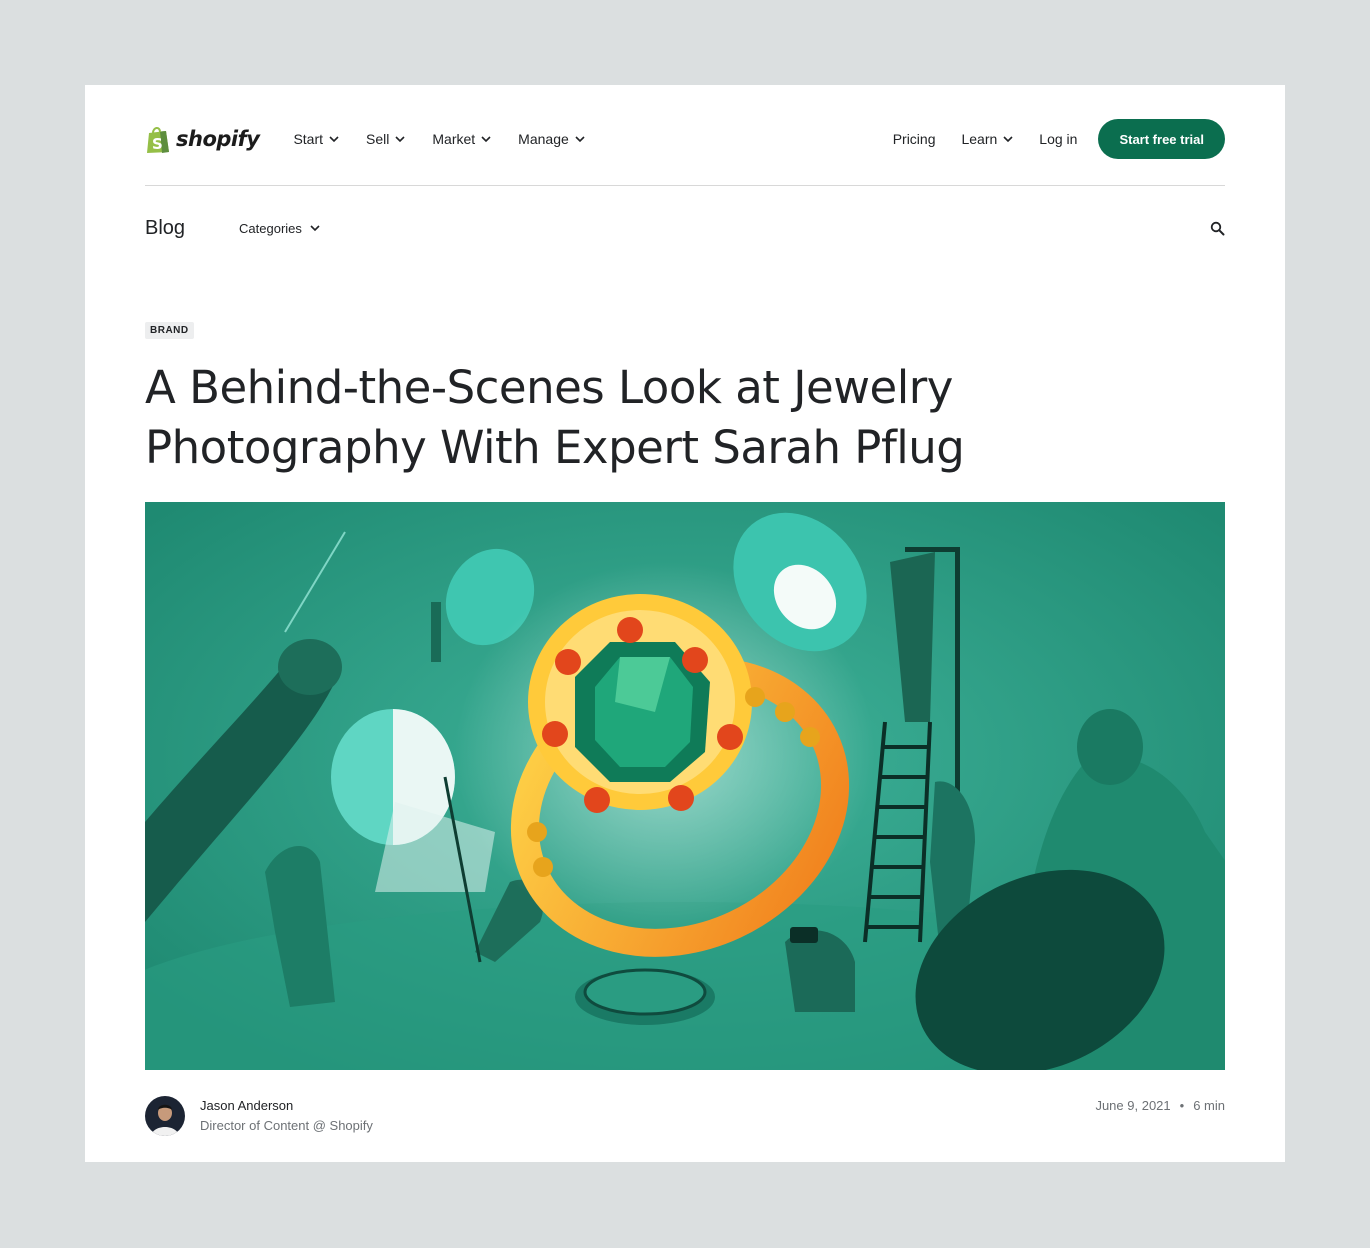 This screenshot has height=1248, width=1370. I want to click on nav-learn: Learn, so click(987, 139).